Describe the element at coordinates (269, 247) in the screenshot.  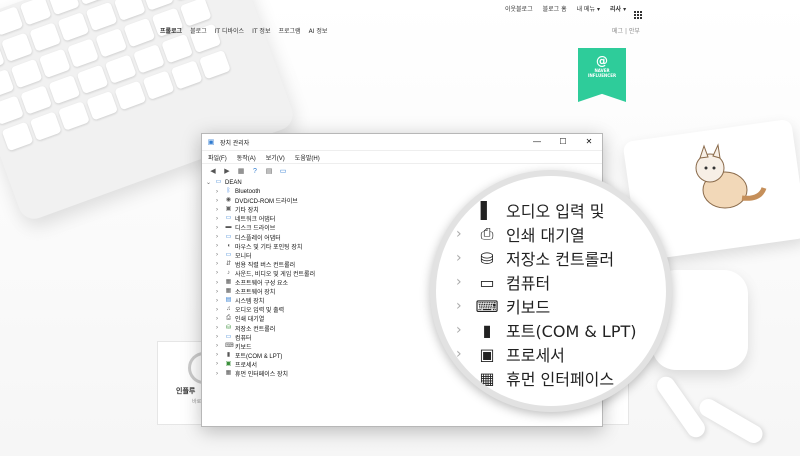
I see `tree-node-label: 마우스 및 기타 포인팅 장치` at that location.